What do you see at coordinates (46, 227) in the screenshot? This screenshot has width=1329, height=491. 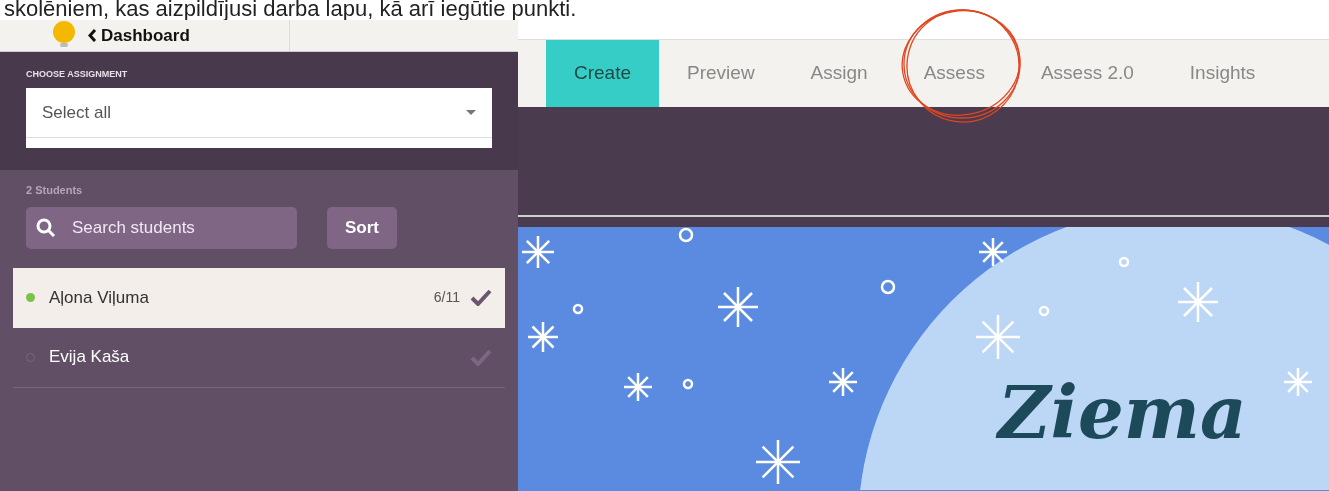 I see `search-icon` at bounding box center [46, 227].